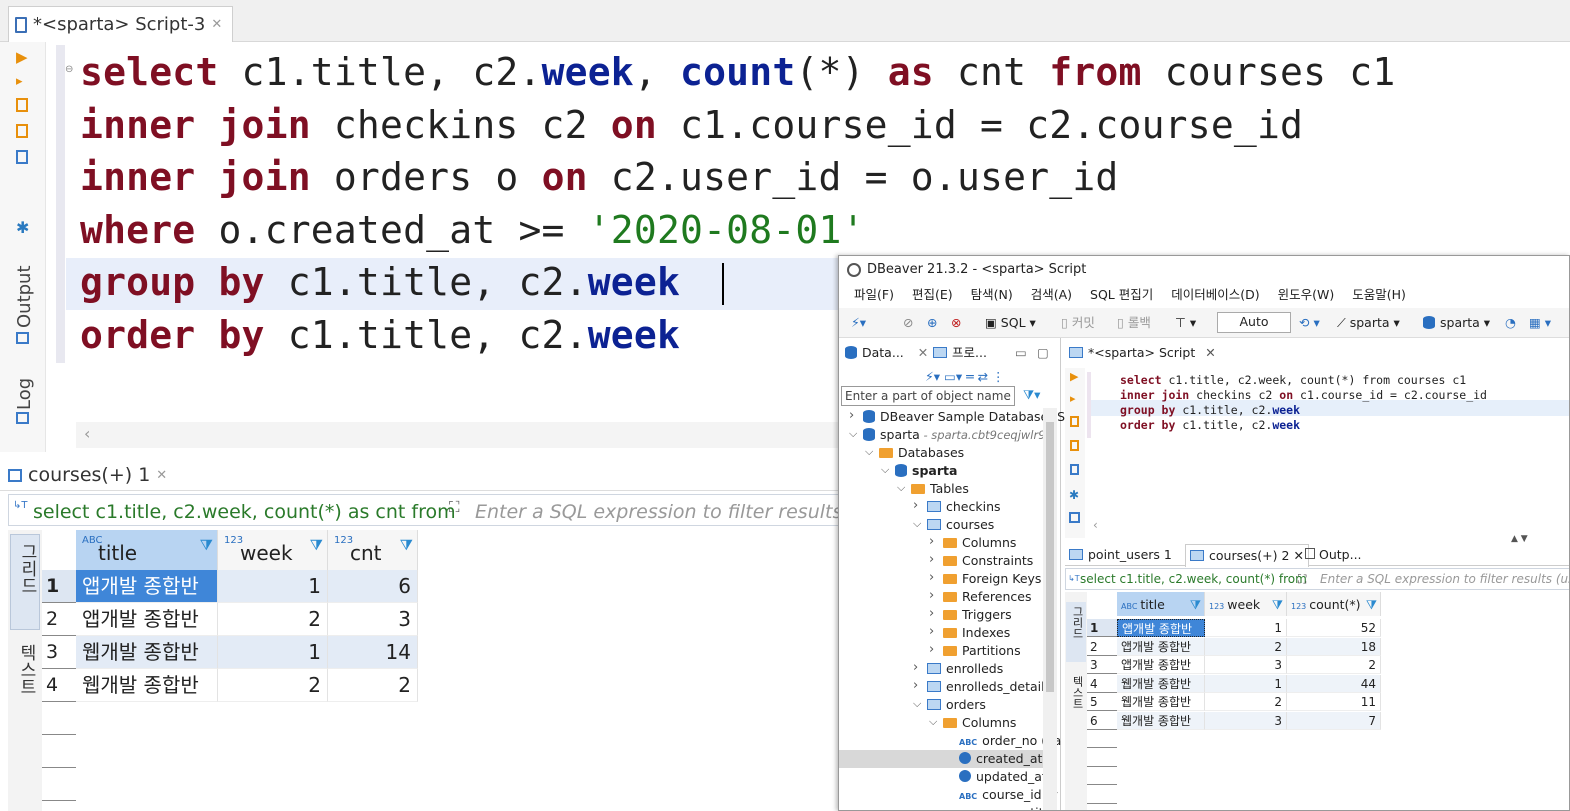  I want to click on maximize-icon: ▢, so click(1043, 353).